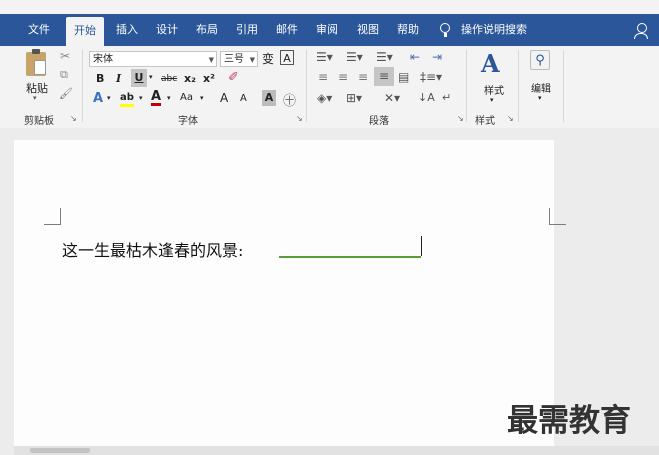 Image resolution: width=659 pixels, height=455 pixels. Describe the element at coordinates (336, 450) in the screenshot. I see `horizontal-scrollbar` at that location.